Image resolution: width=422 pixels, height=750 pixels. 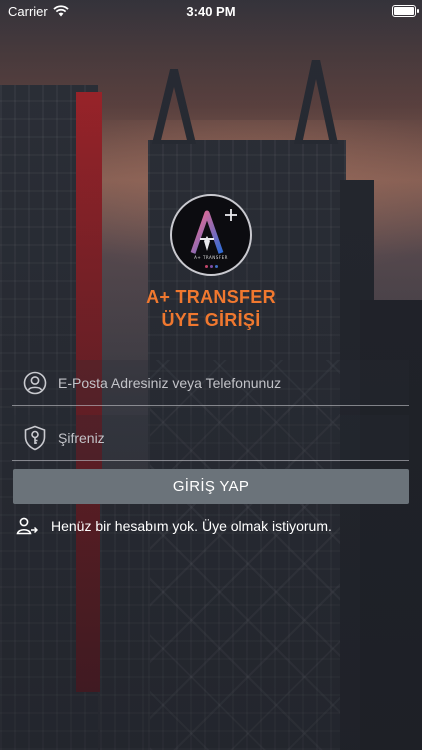 What do you see at coordinates (211, 486) in the screenshot?
I see `login-button: GİRİŞ YAP` at bounding box center [211, 486].